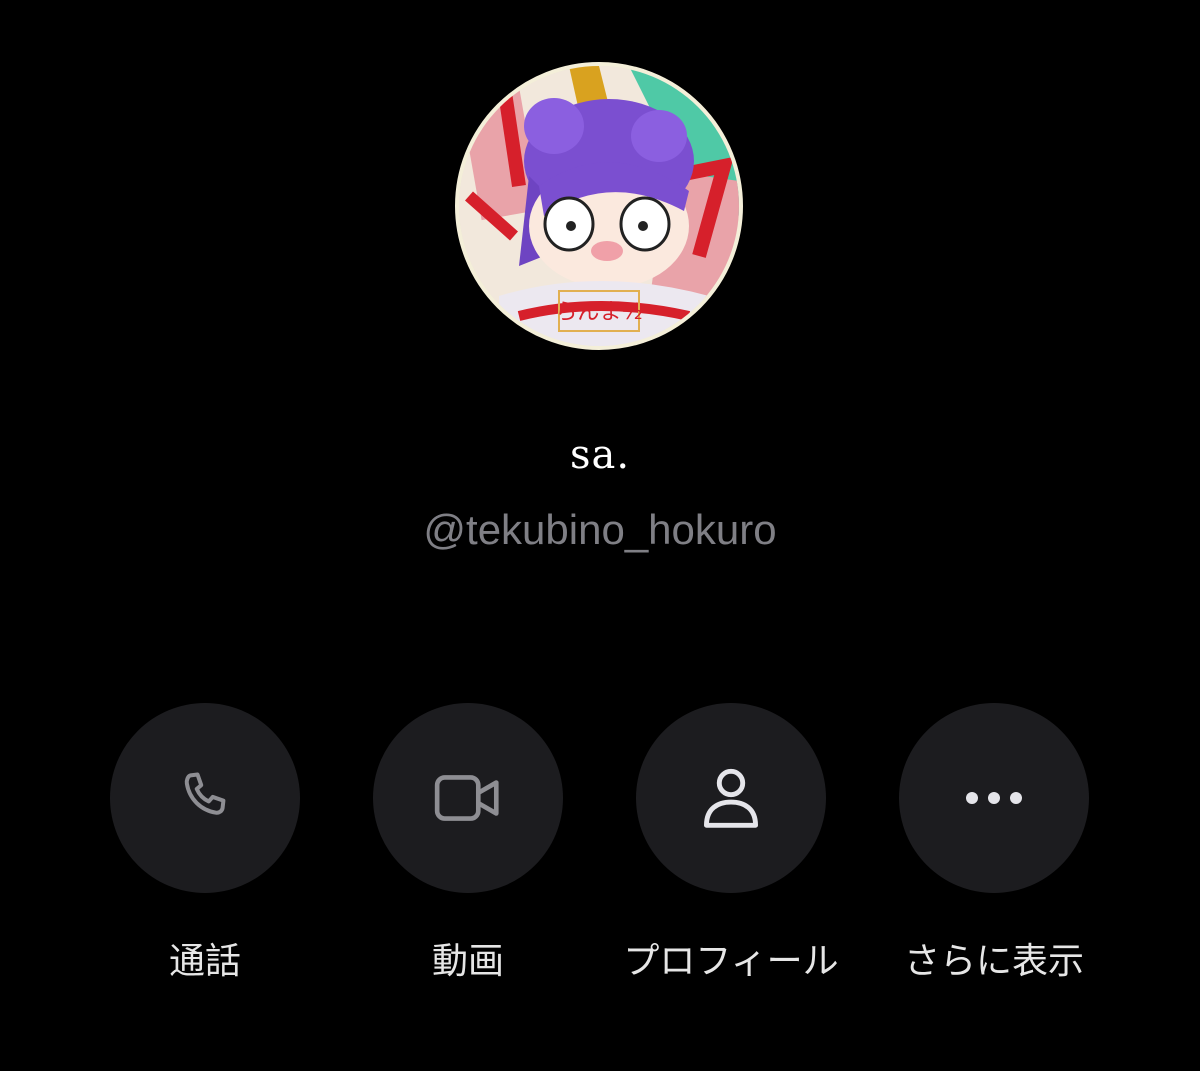 This screenshot has width=1200, height=1071. I want to click on avatar-image: らんま½, so click(599, 206).